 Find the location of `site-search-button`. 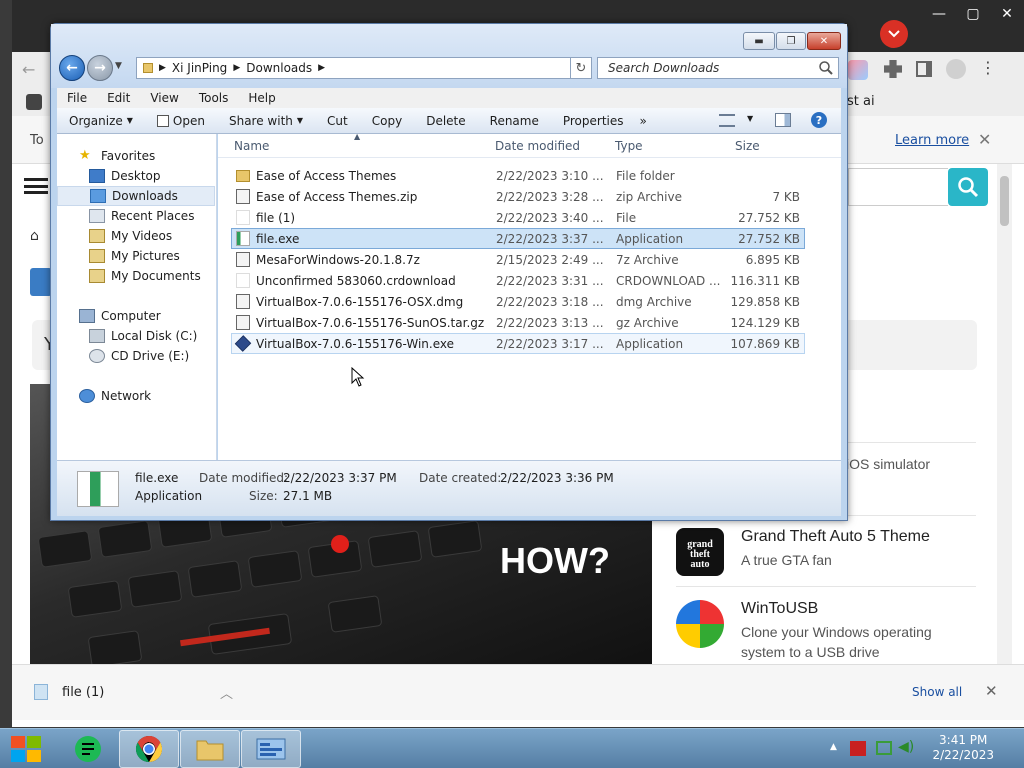

site-search-button is located at coordinates (968, 187).